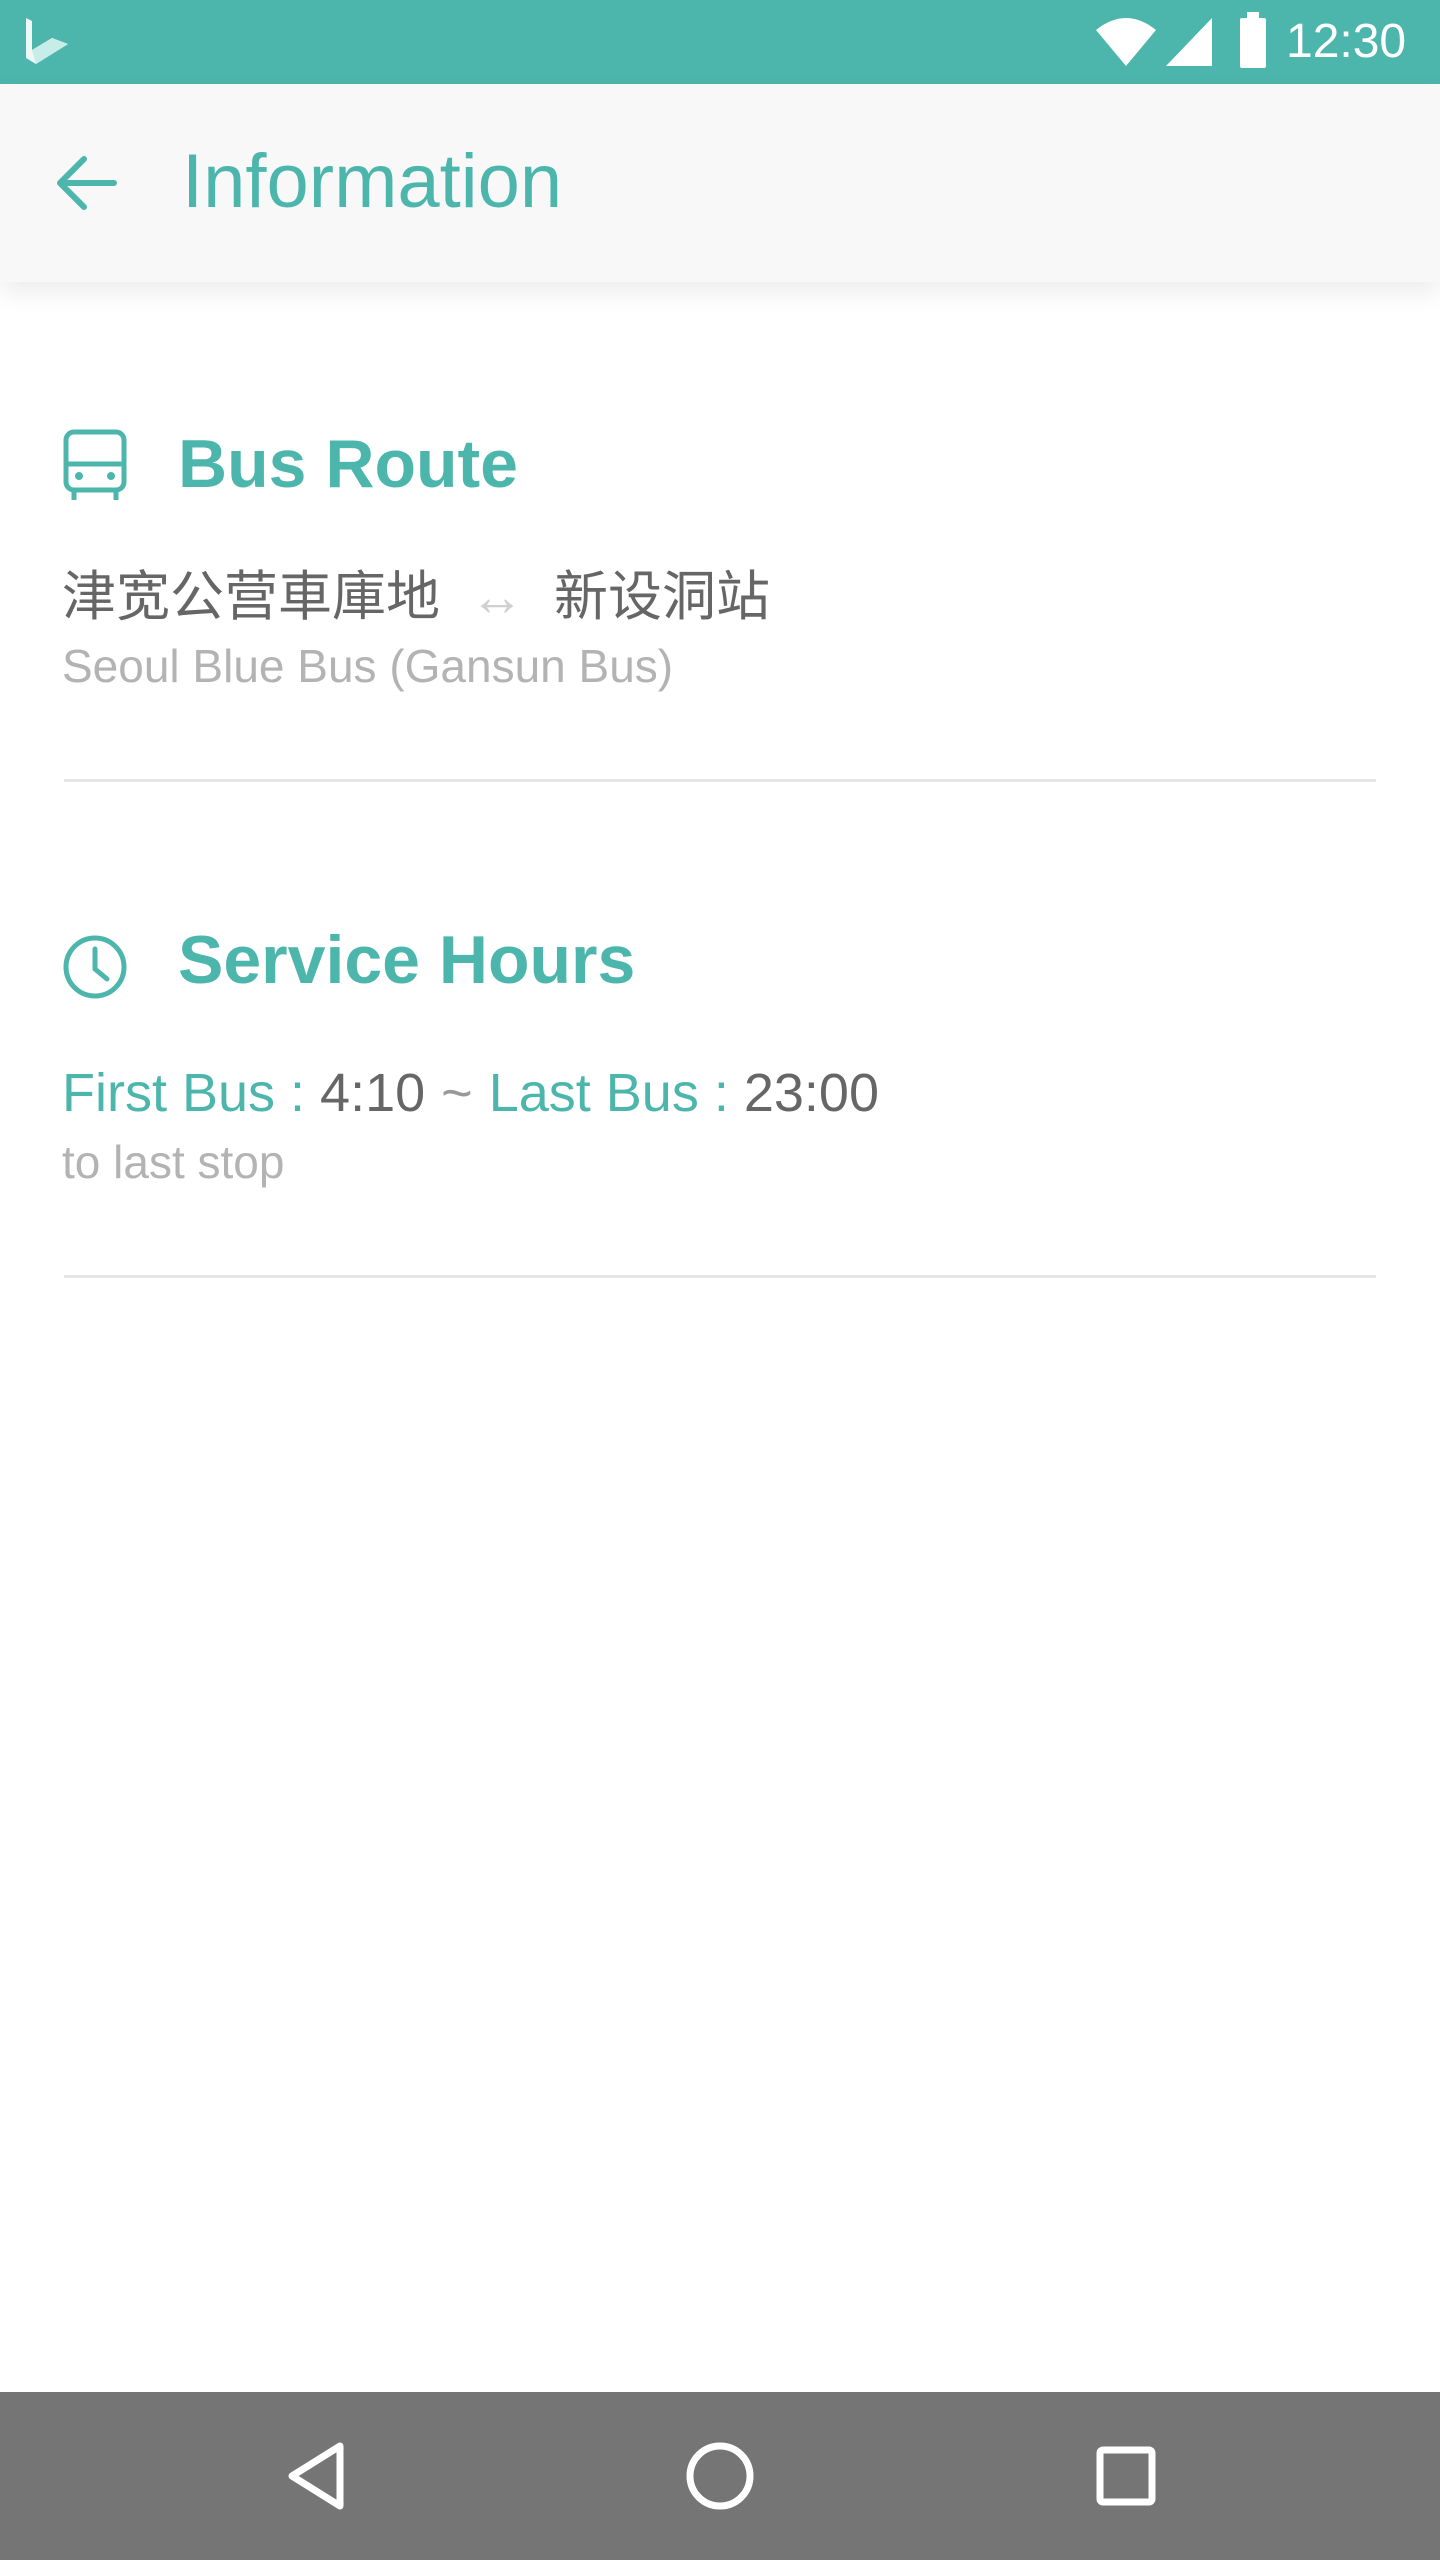 This screenshot has height=2560, width=1440. I want to click on arrow-left-icon, so click(87, 183).